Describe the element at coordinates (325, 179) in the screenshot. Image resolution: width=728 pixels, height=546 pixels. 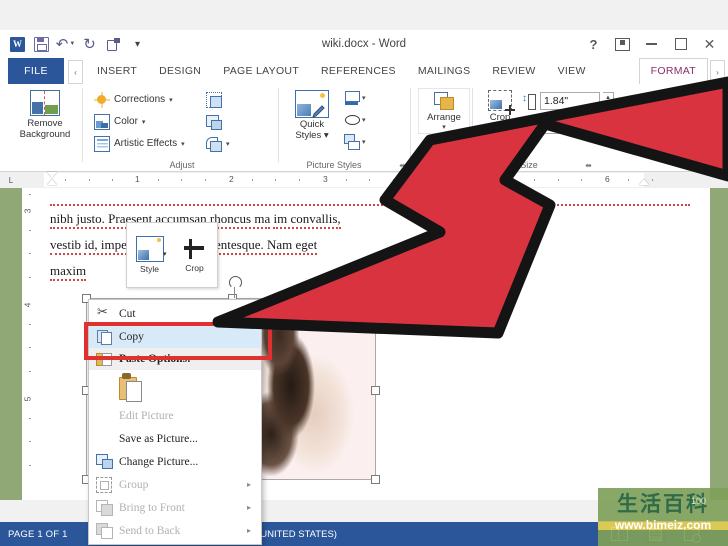
I see `ruler-mark-3: 3` at that location.